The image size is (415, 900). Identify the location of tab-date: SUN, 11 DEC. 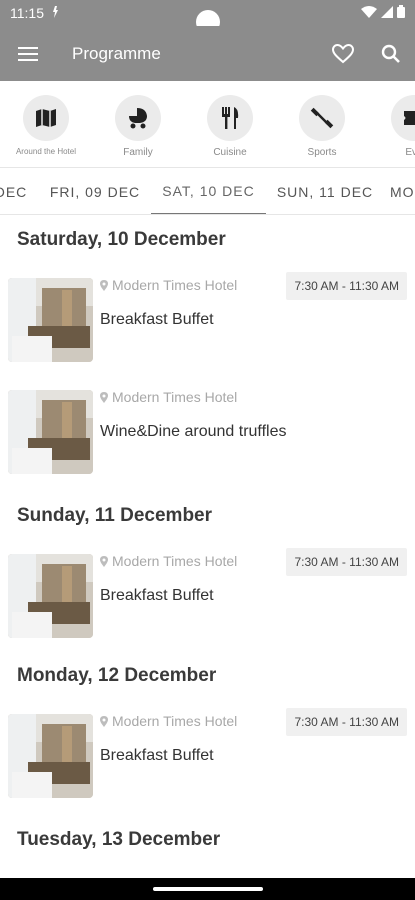
(325, 191).